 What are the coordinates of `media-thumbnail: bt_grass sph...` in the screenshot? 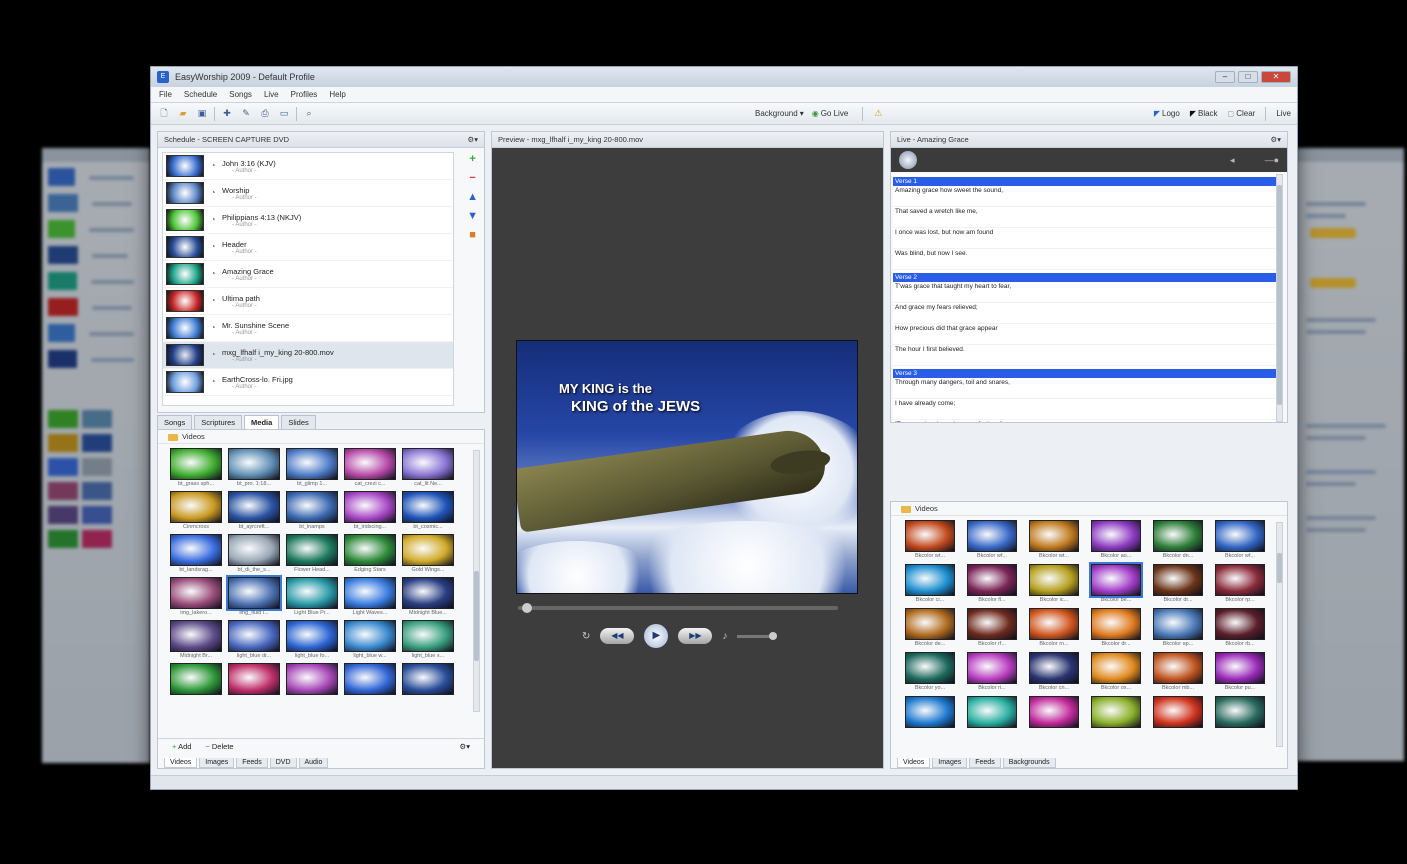 It's located at (196, 467).